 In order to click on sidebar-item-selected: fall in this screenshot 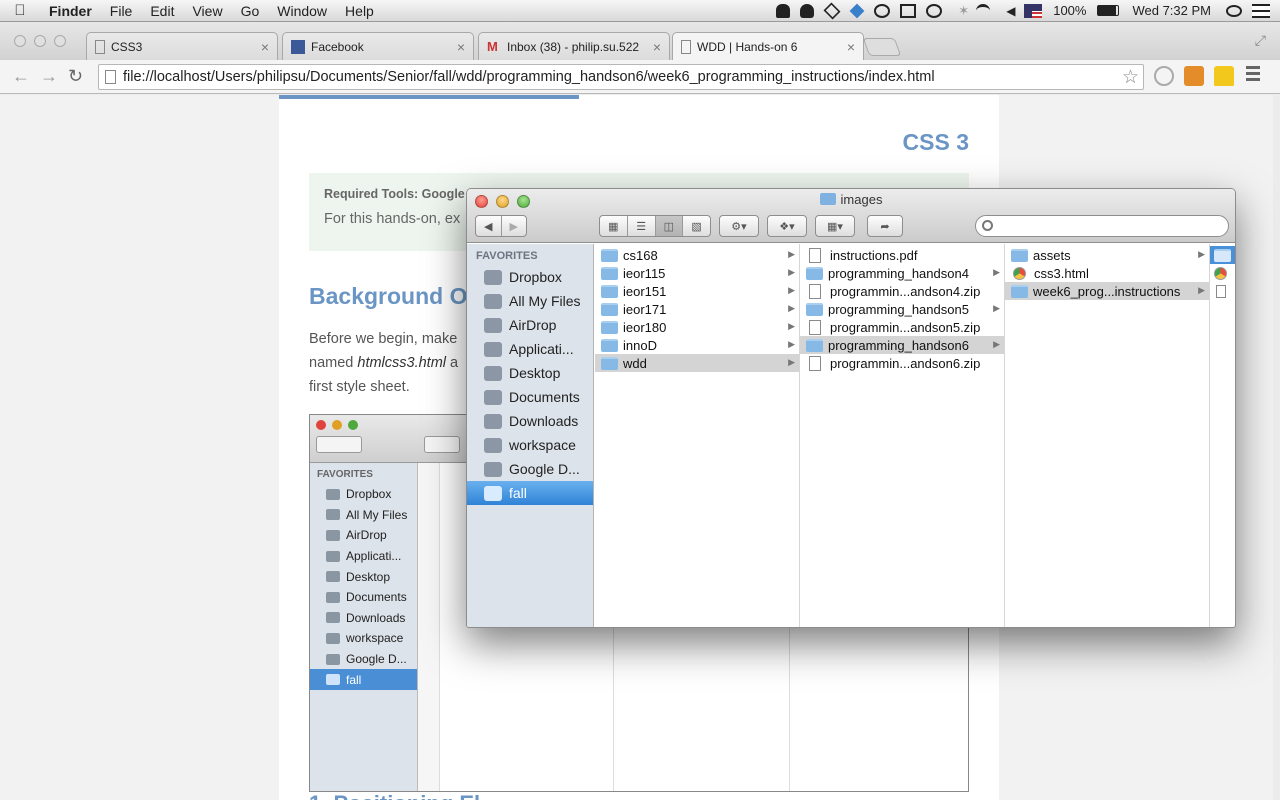, I will do `click(363, 679)`.